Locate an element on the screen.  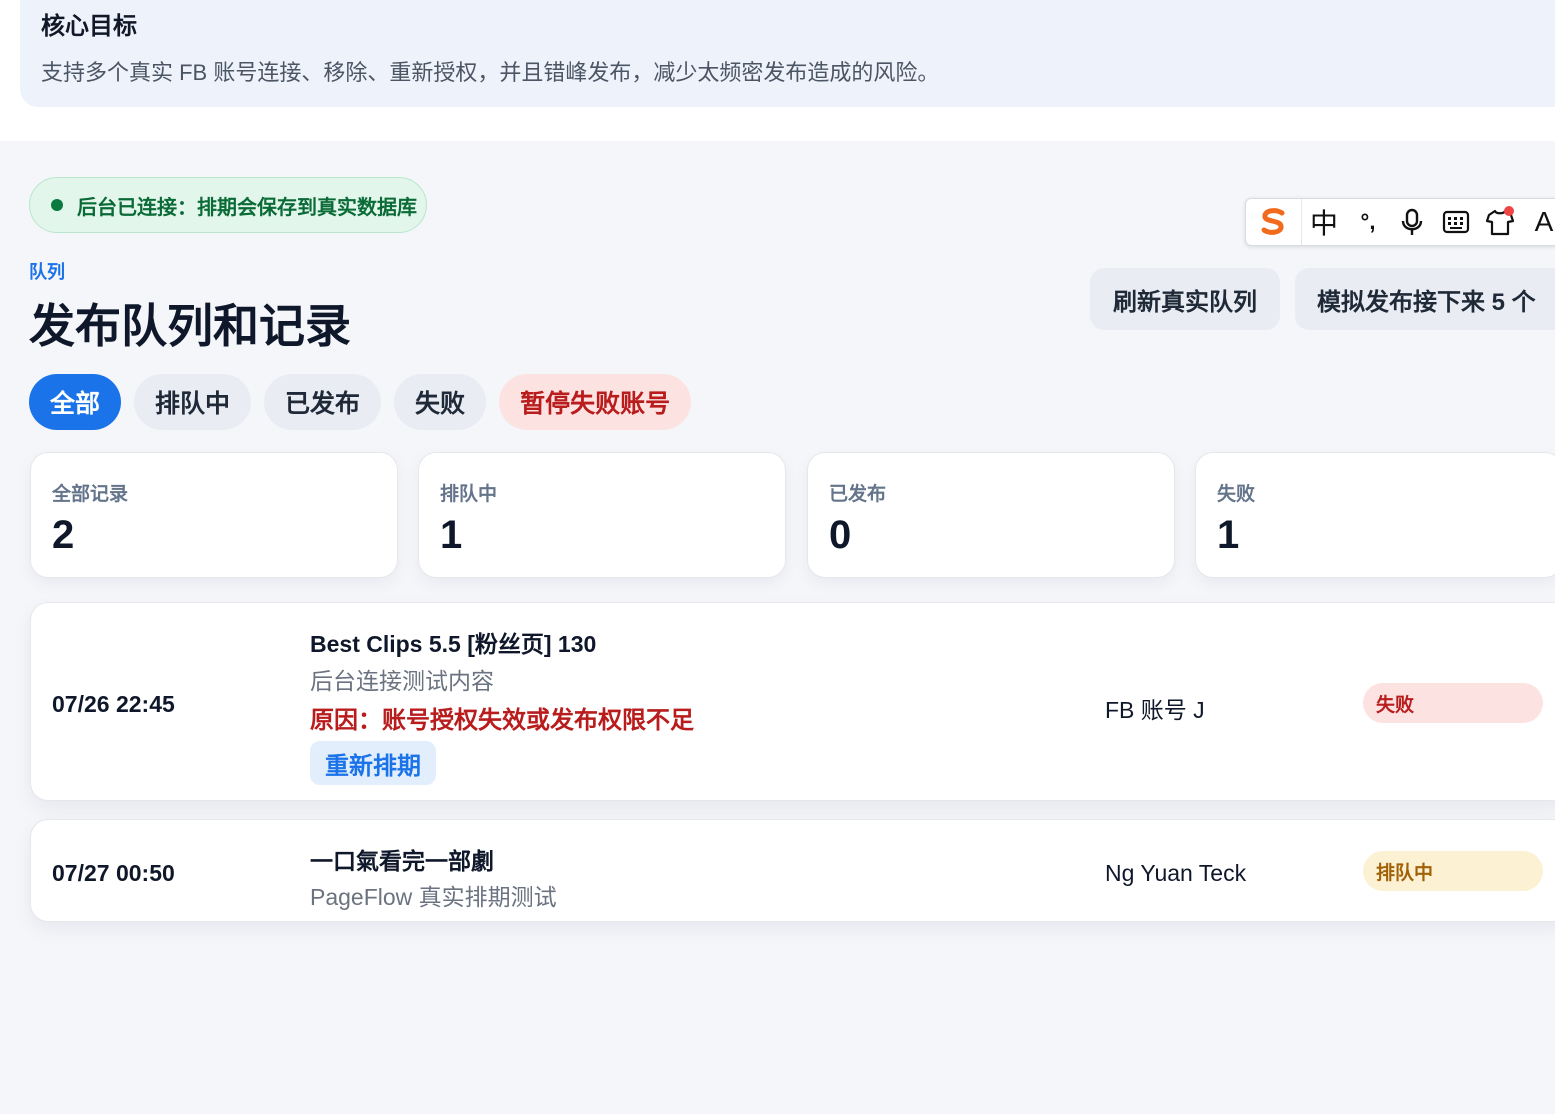
record-title: 一口氣看完一部劇 is located at coordinates (402, 861).